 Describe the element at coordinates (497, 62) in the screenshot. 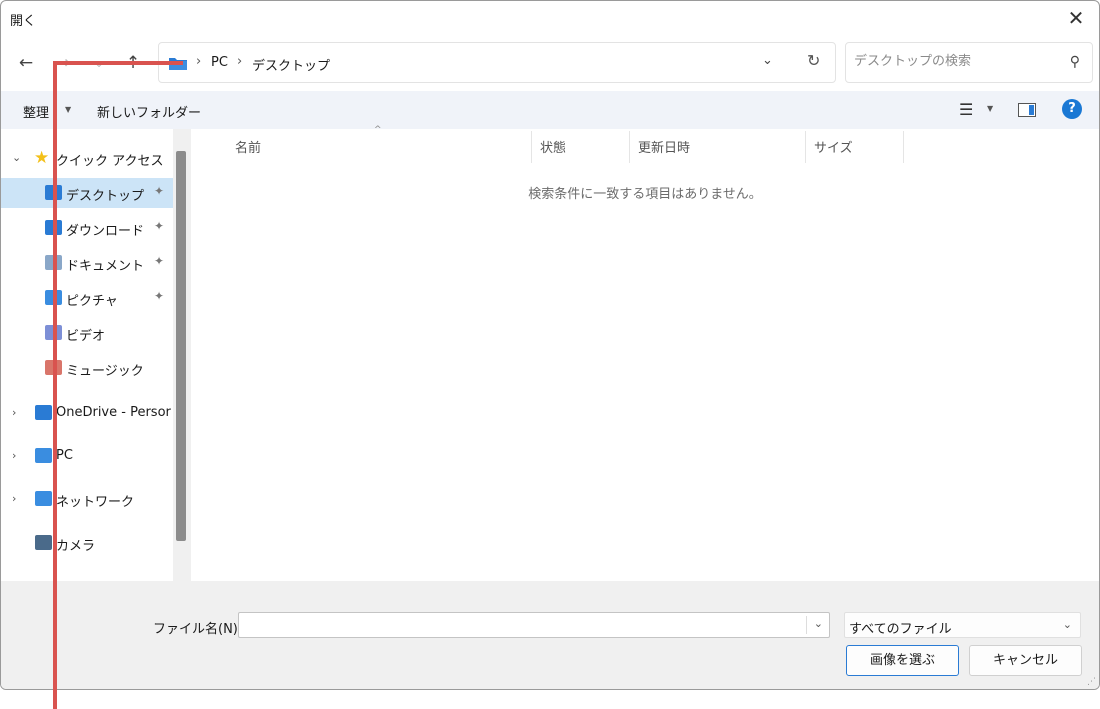

I see `address-bar: › PC › デスクトップ ⌄ ↻` at that location.